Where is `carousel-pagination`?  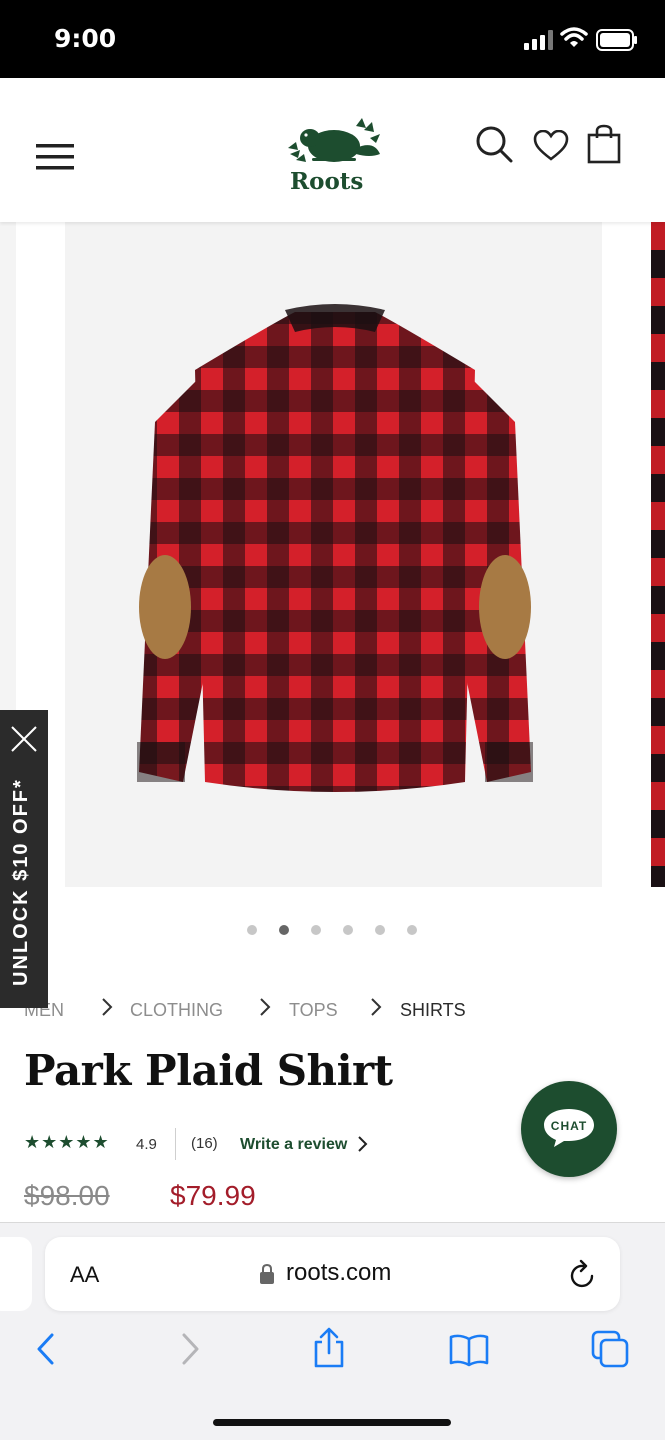
carousel-pagination is located at coordinates (332, 931).